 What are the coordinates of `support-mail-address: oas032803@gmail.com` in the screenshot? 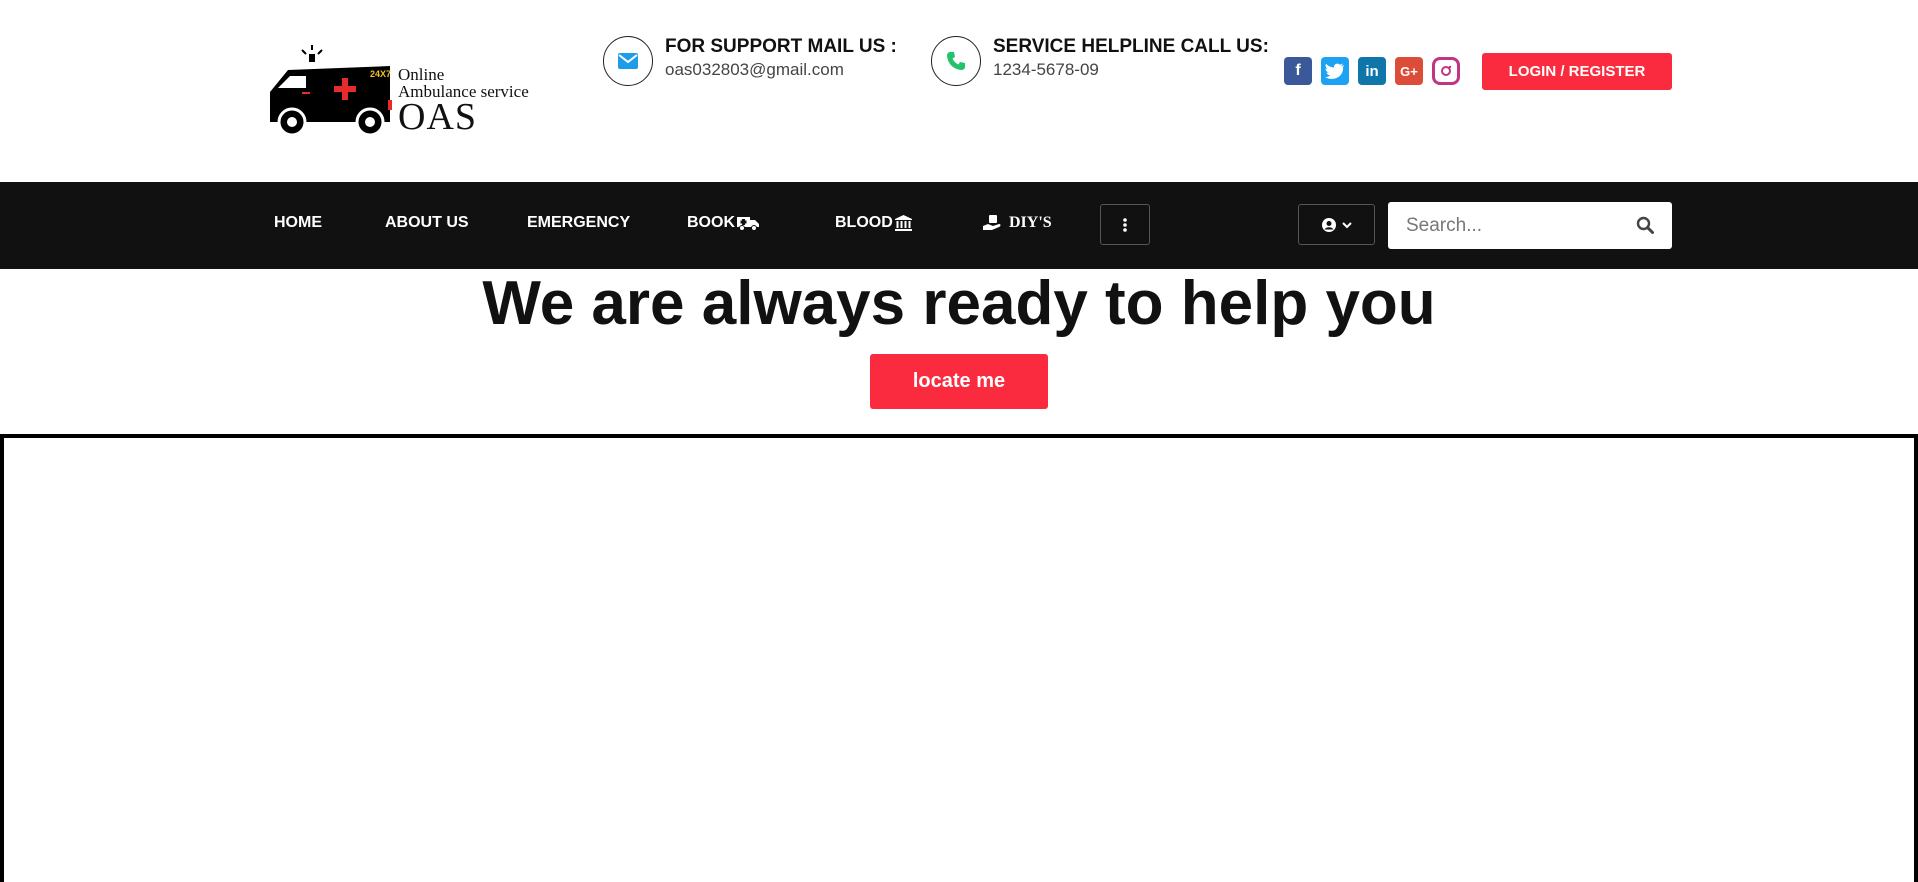 It's located at (754, 70).